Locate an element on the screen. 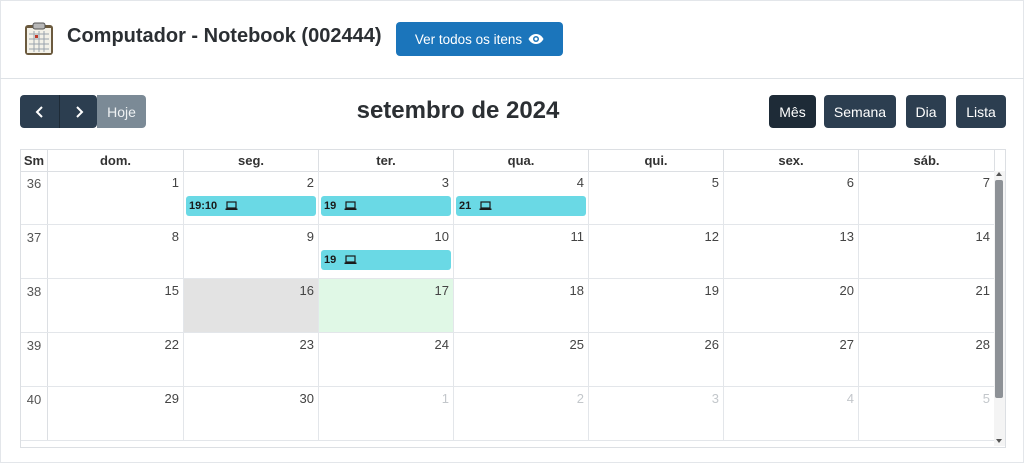 Image resolution: width=1024 pixels, height=463 pixels. week-number: 39 is located at coordinates (34, 359).